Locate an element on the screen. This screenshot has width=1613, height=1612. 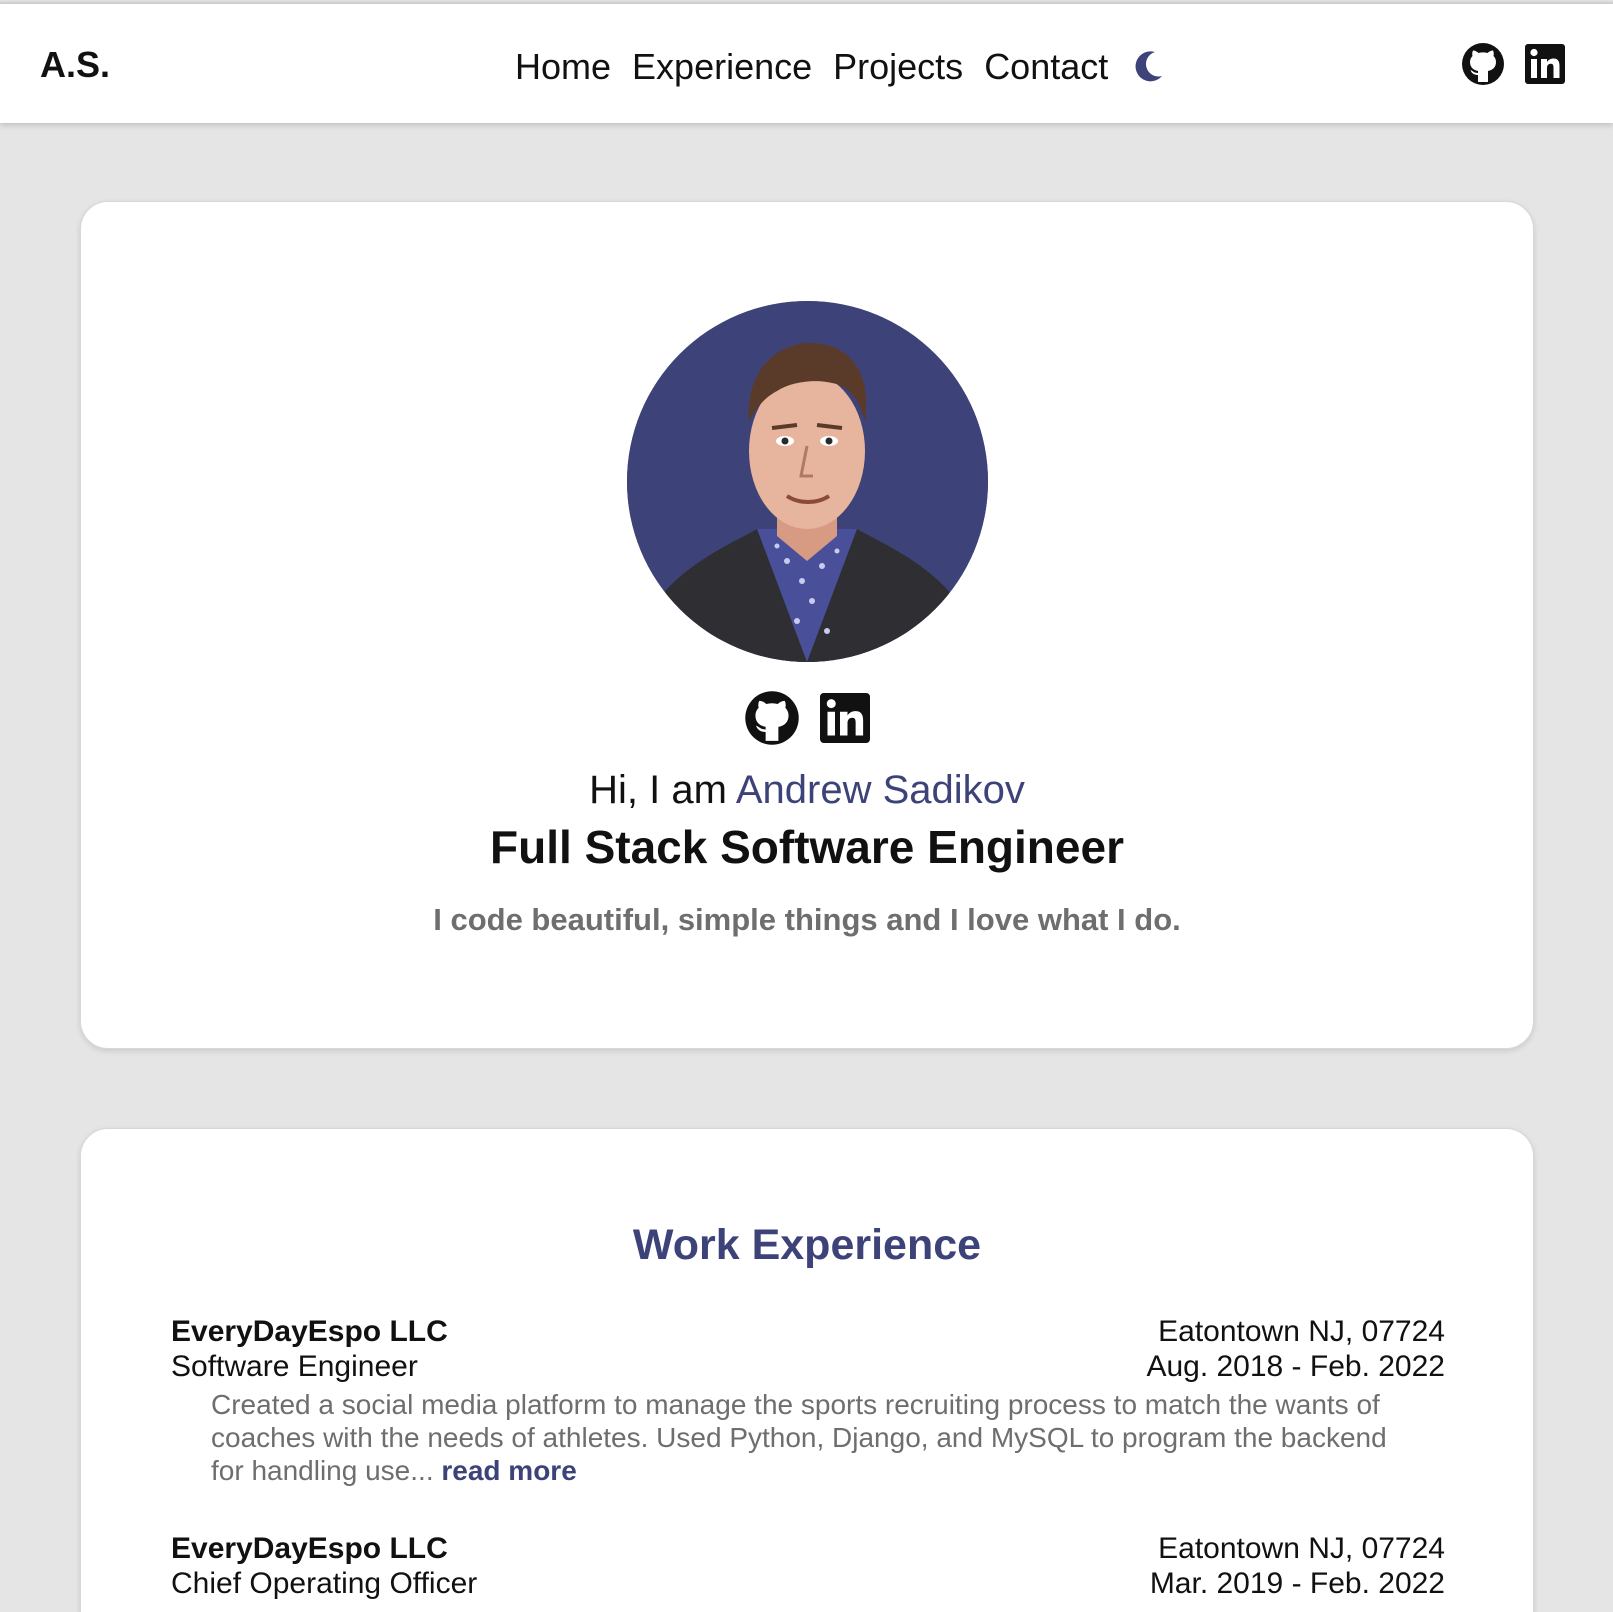
job-dates: Aug. 2018 - Feb. 2022 is located at coordinates (1295, 1366).